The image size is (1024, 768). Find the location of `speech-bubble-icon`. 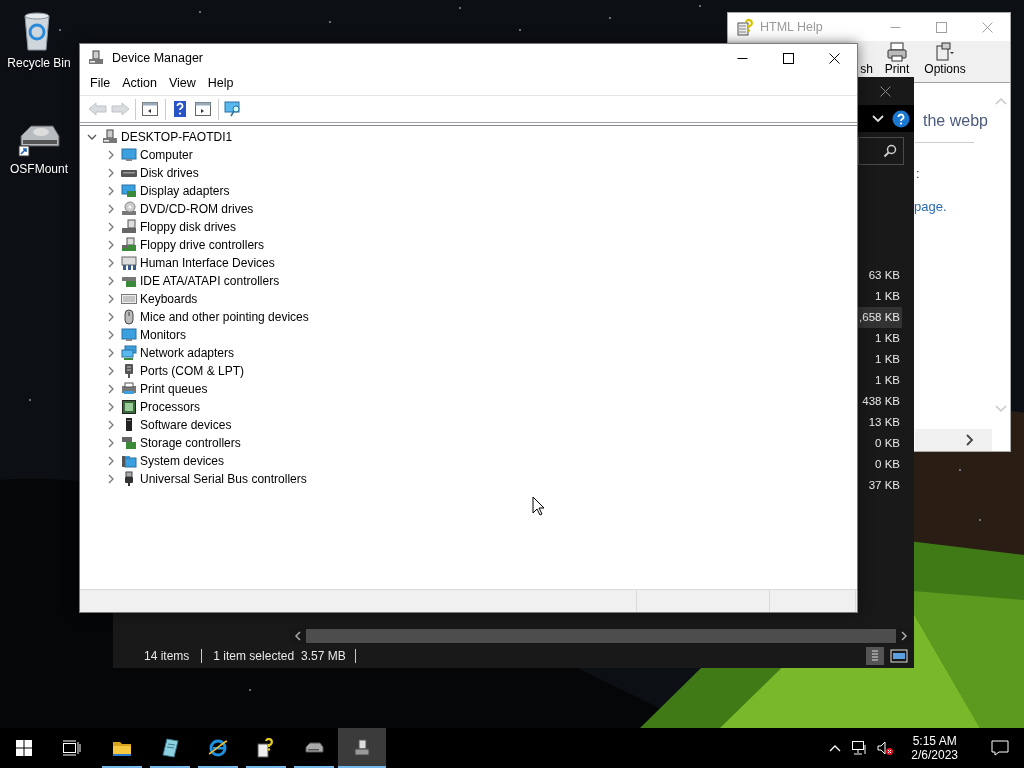

speech-bubble-icon is located at coordinates (1000, 748).